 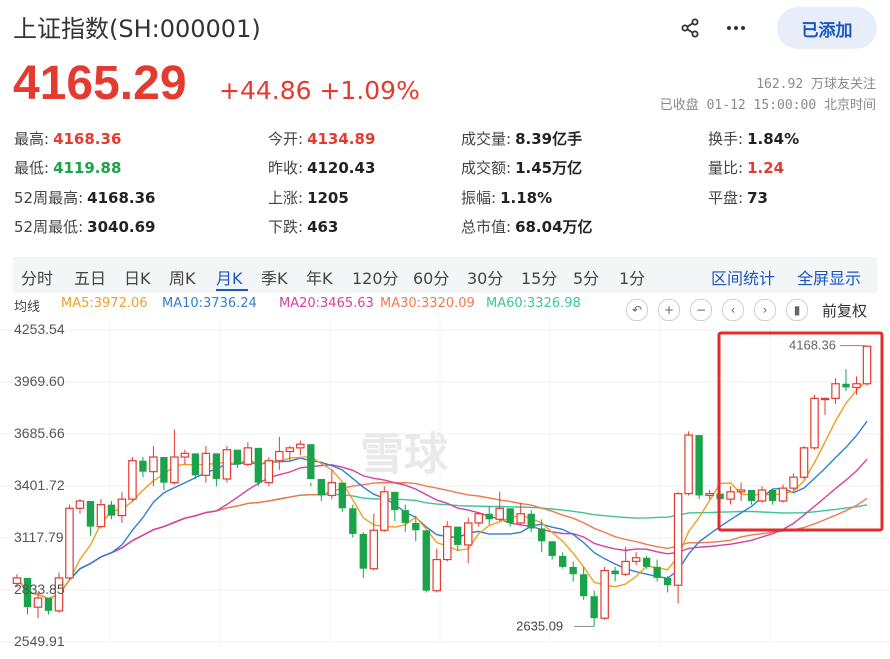 I want to click on stat-item: 今开: 4134.89, so click(x=321, y=138).